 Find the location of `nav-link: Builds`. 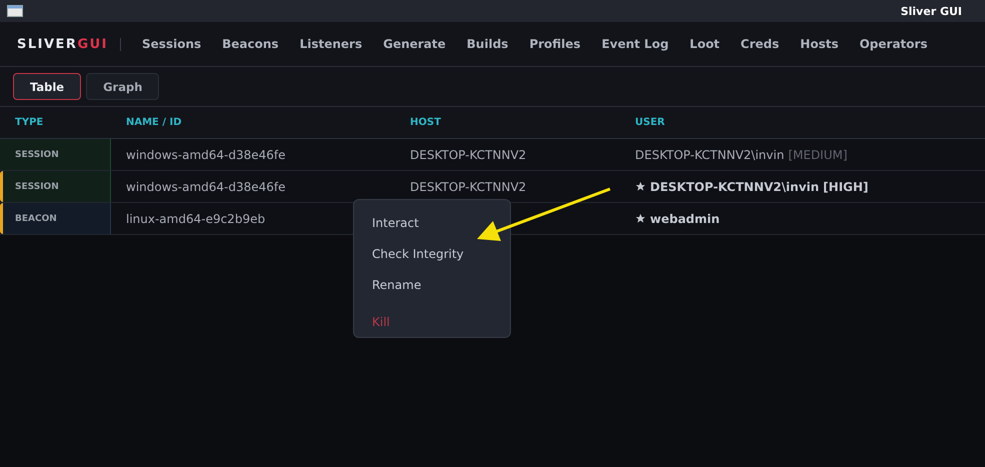

nav-link: Builds is located at coordinates (487, 44).